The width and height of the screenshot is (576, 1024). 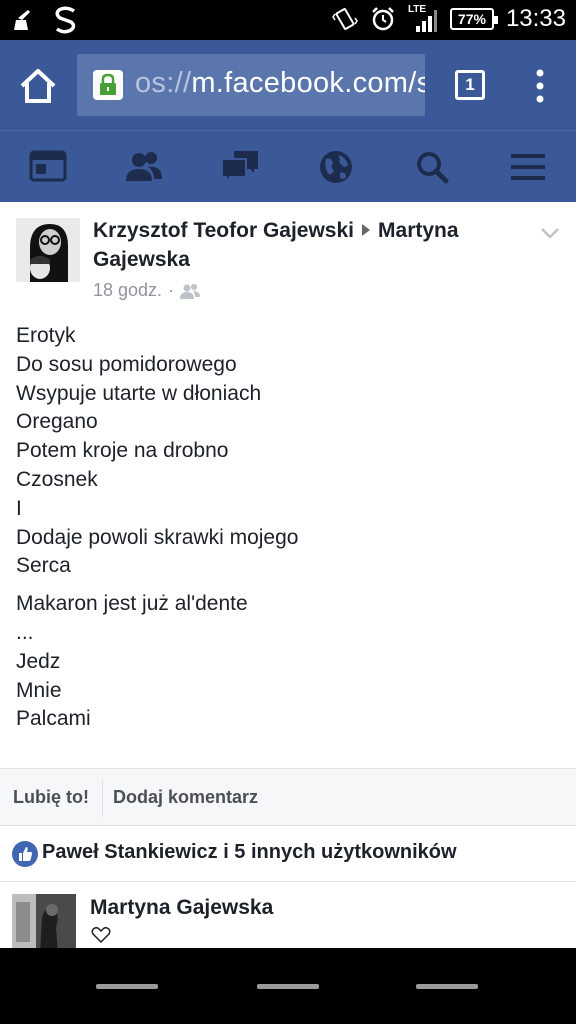 What do you see at coordinates (288, 797) in the screenshot?
I see `post-actions: Lubię to! Dodaj komentarz` at bounding box center [288, 797].